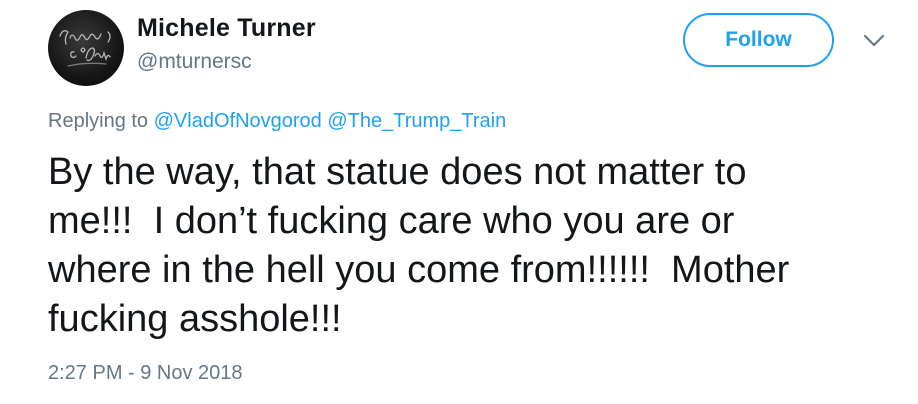 This screenshot has height=404, width=918. I want to click on avatar, so click(86, 48).